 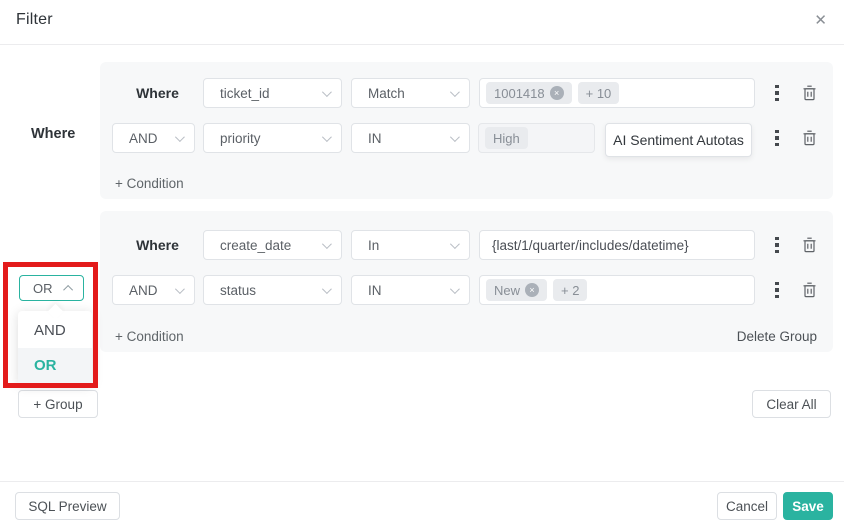 I want to click on select-value: OR, so click(x=43, y=288).